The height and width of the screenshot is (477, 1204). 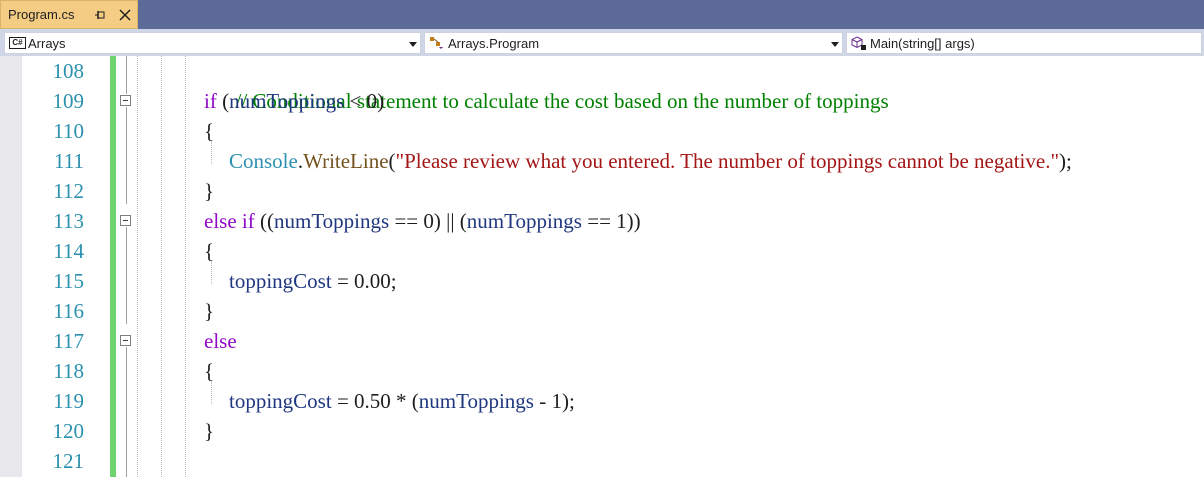 What do you see at coordinates (346, 161) in the screenshot?
I see `method-name: WriteLine` at bounding box center [346, 161].